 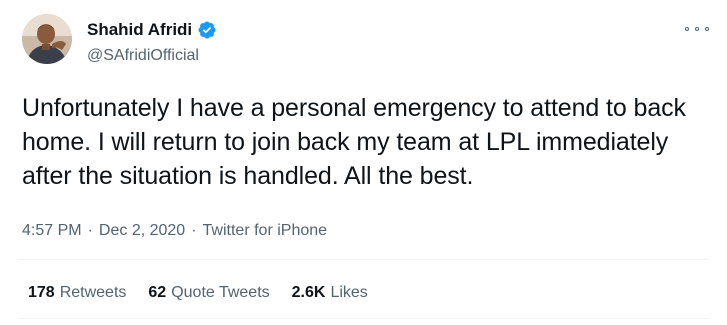 I want to click on name-row: Shahid Afridi, so click(x=152, y=30).